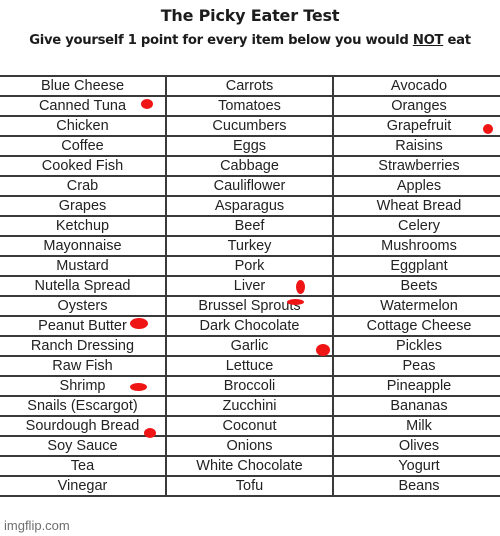 The height and width of the screenshot is (536, 500). I want to click on food-cell: Nutella Spread, so click(83, 286).